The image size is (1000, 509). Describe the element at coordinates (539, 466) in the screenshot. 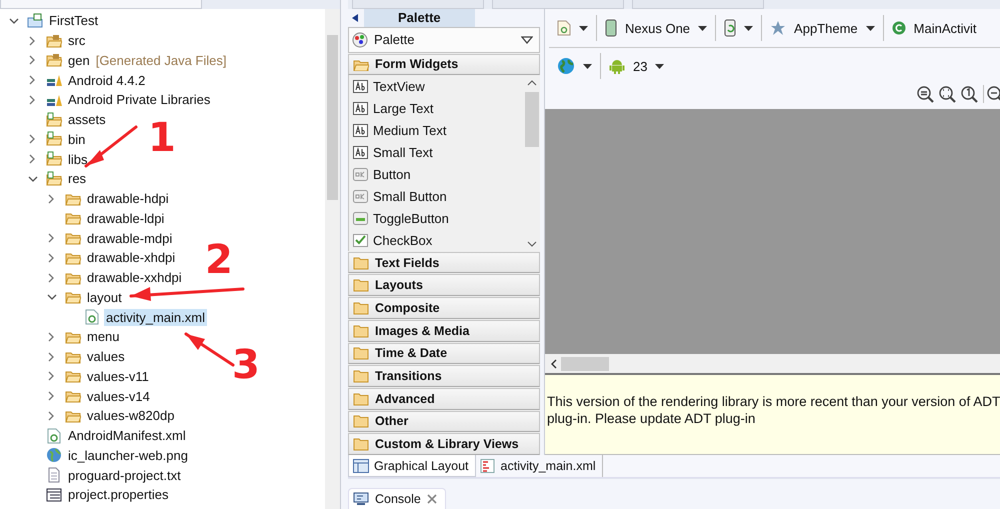

I see `editor-tab: activity_main.xml` at that location.